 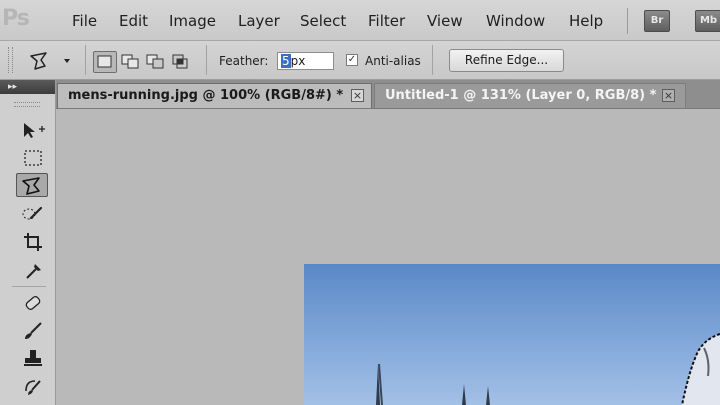 What do you see at coordinates (259, 21) in the screenshot?
I see `menu-layer: Layer` at bounding box center [259, 21].